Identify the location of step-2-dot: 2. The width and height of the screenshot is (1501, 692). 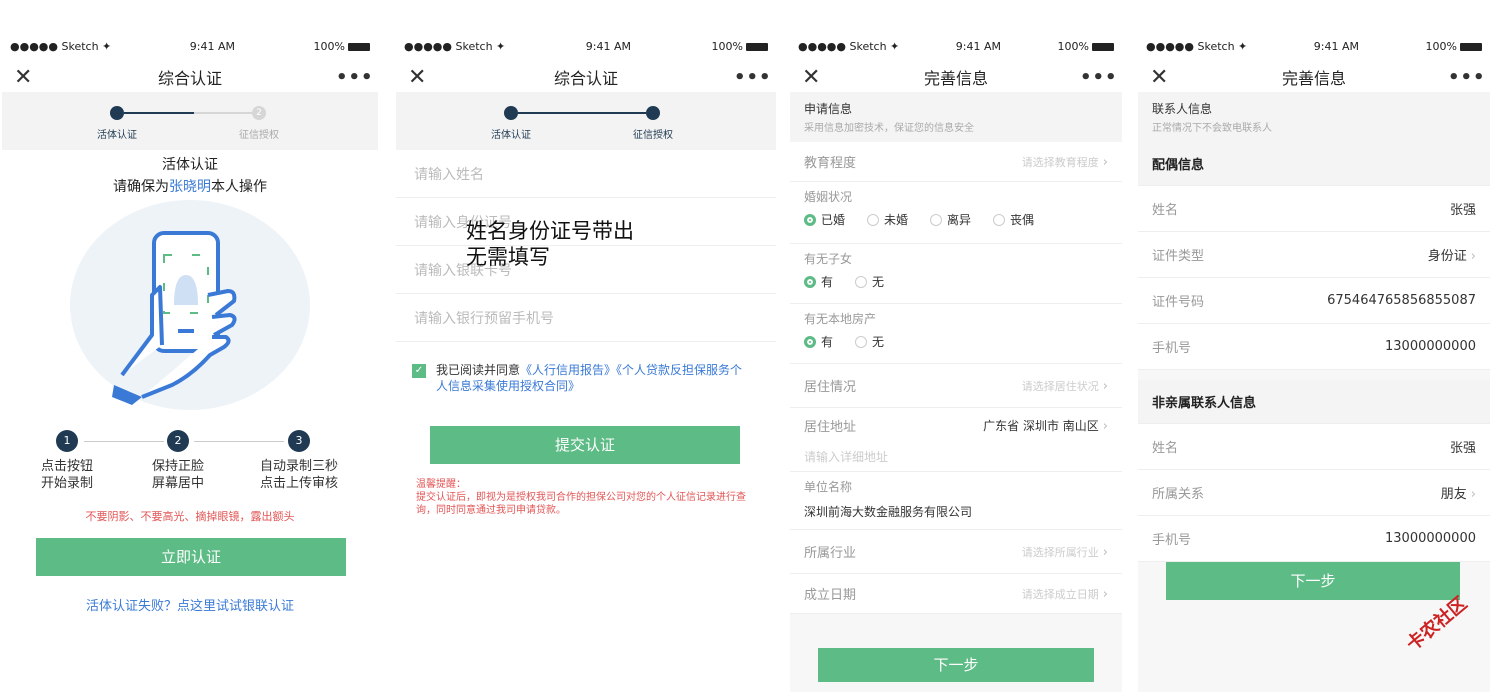
(259, 113).